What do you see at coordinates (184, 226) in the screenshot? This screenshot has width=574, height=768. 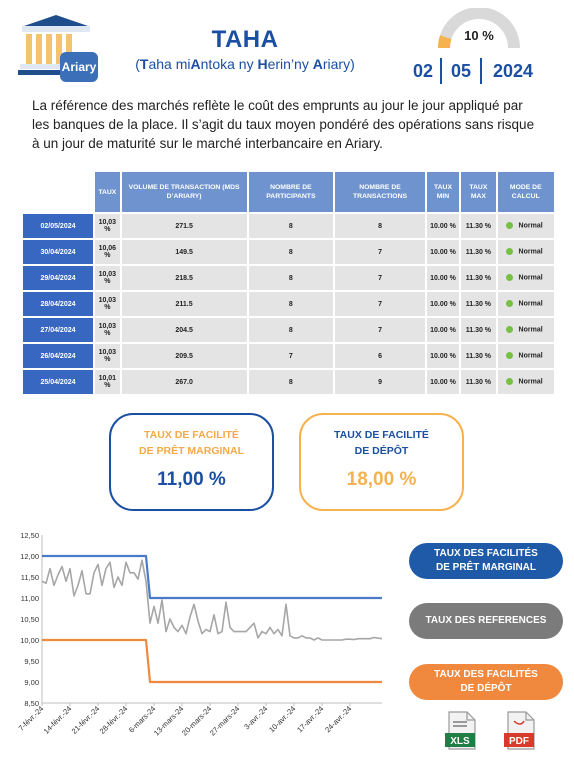 I see `row-volume: 271.5` at bounding box center [184, 226].